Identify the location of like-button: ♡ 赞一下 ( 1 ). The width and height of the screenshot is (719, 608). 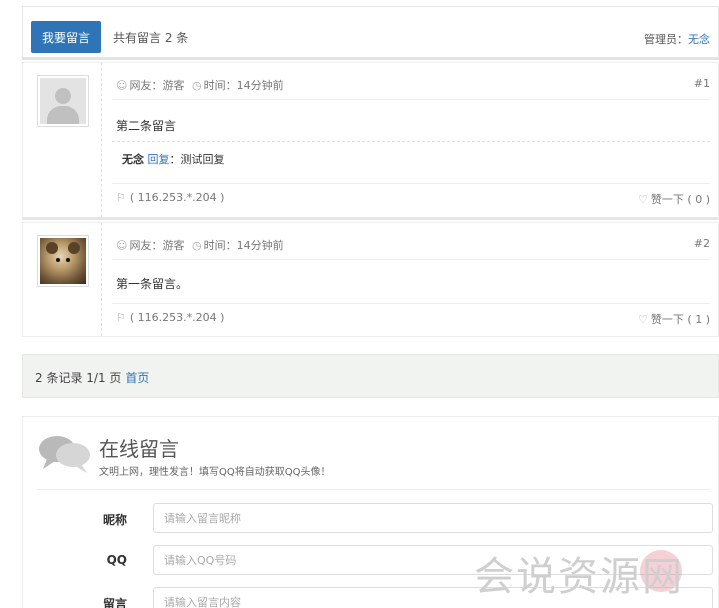
(674, 319).